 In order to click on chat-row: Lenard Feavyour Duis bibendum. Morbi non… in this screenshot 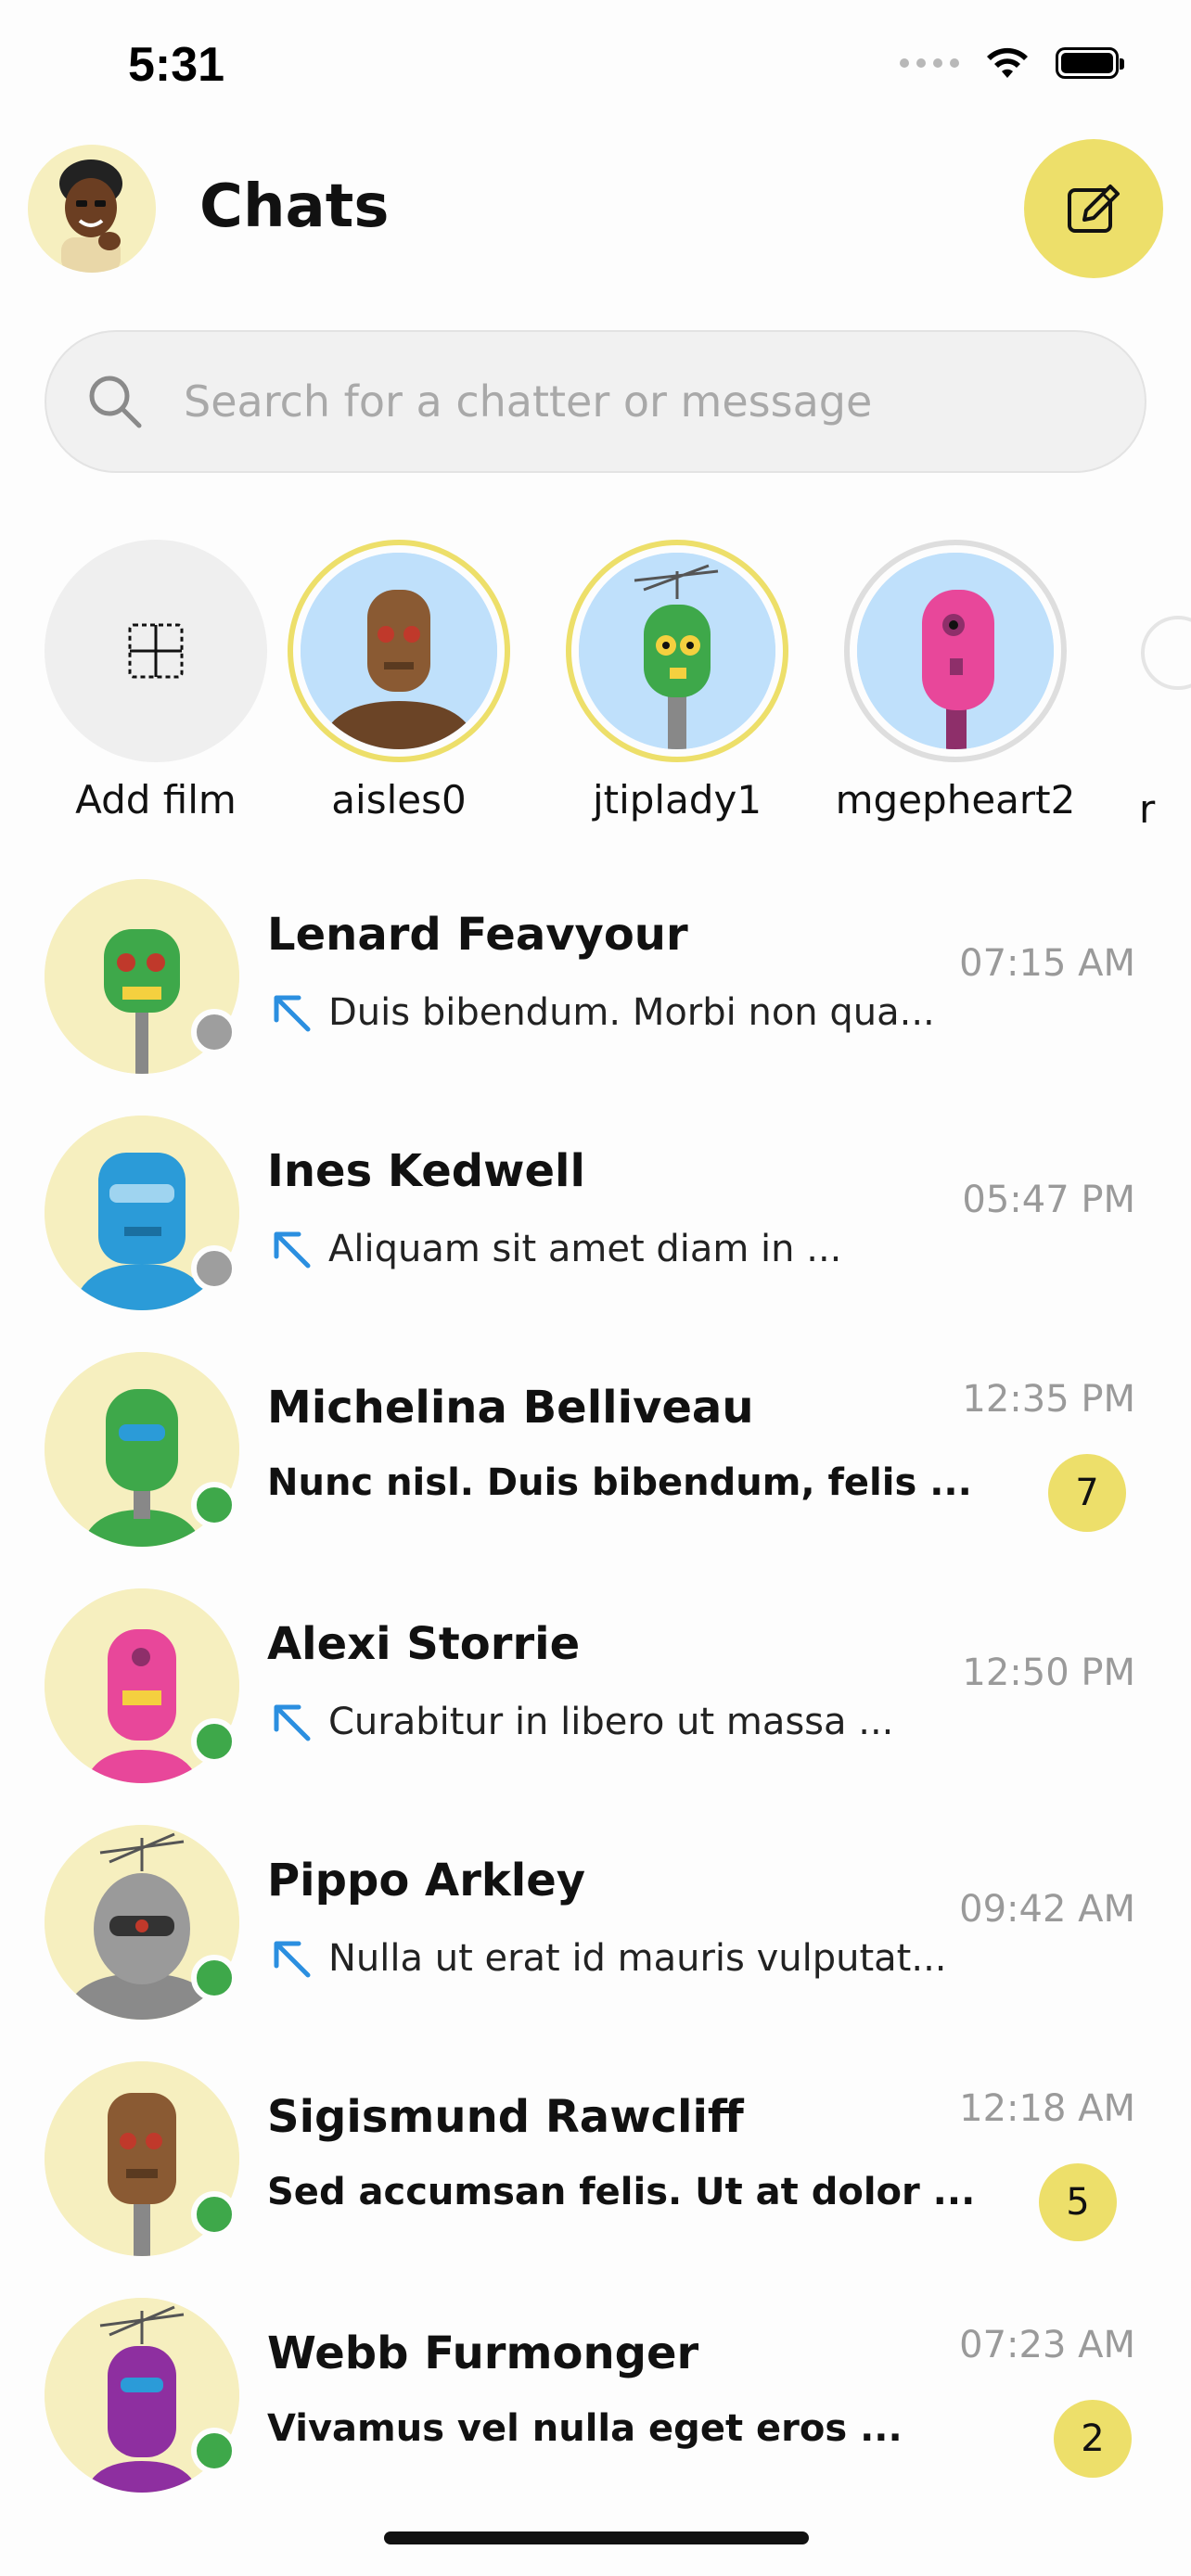, I will do `click(595, 990)`.